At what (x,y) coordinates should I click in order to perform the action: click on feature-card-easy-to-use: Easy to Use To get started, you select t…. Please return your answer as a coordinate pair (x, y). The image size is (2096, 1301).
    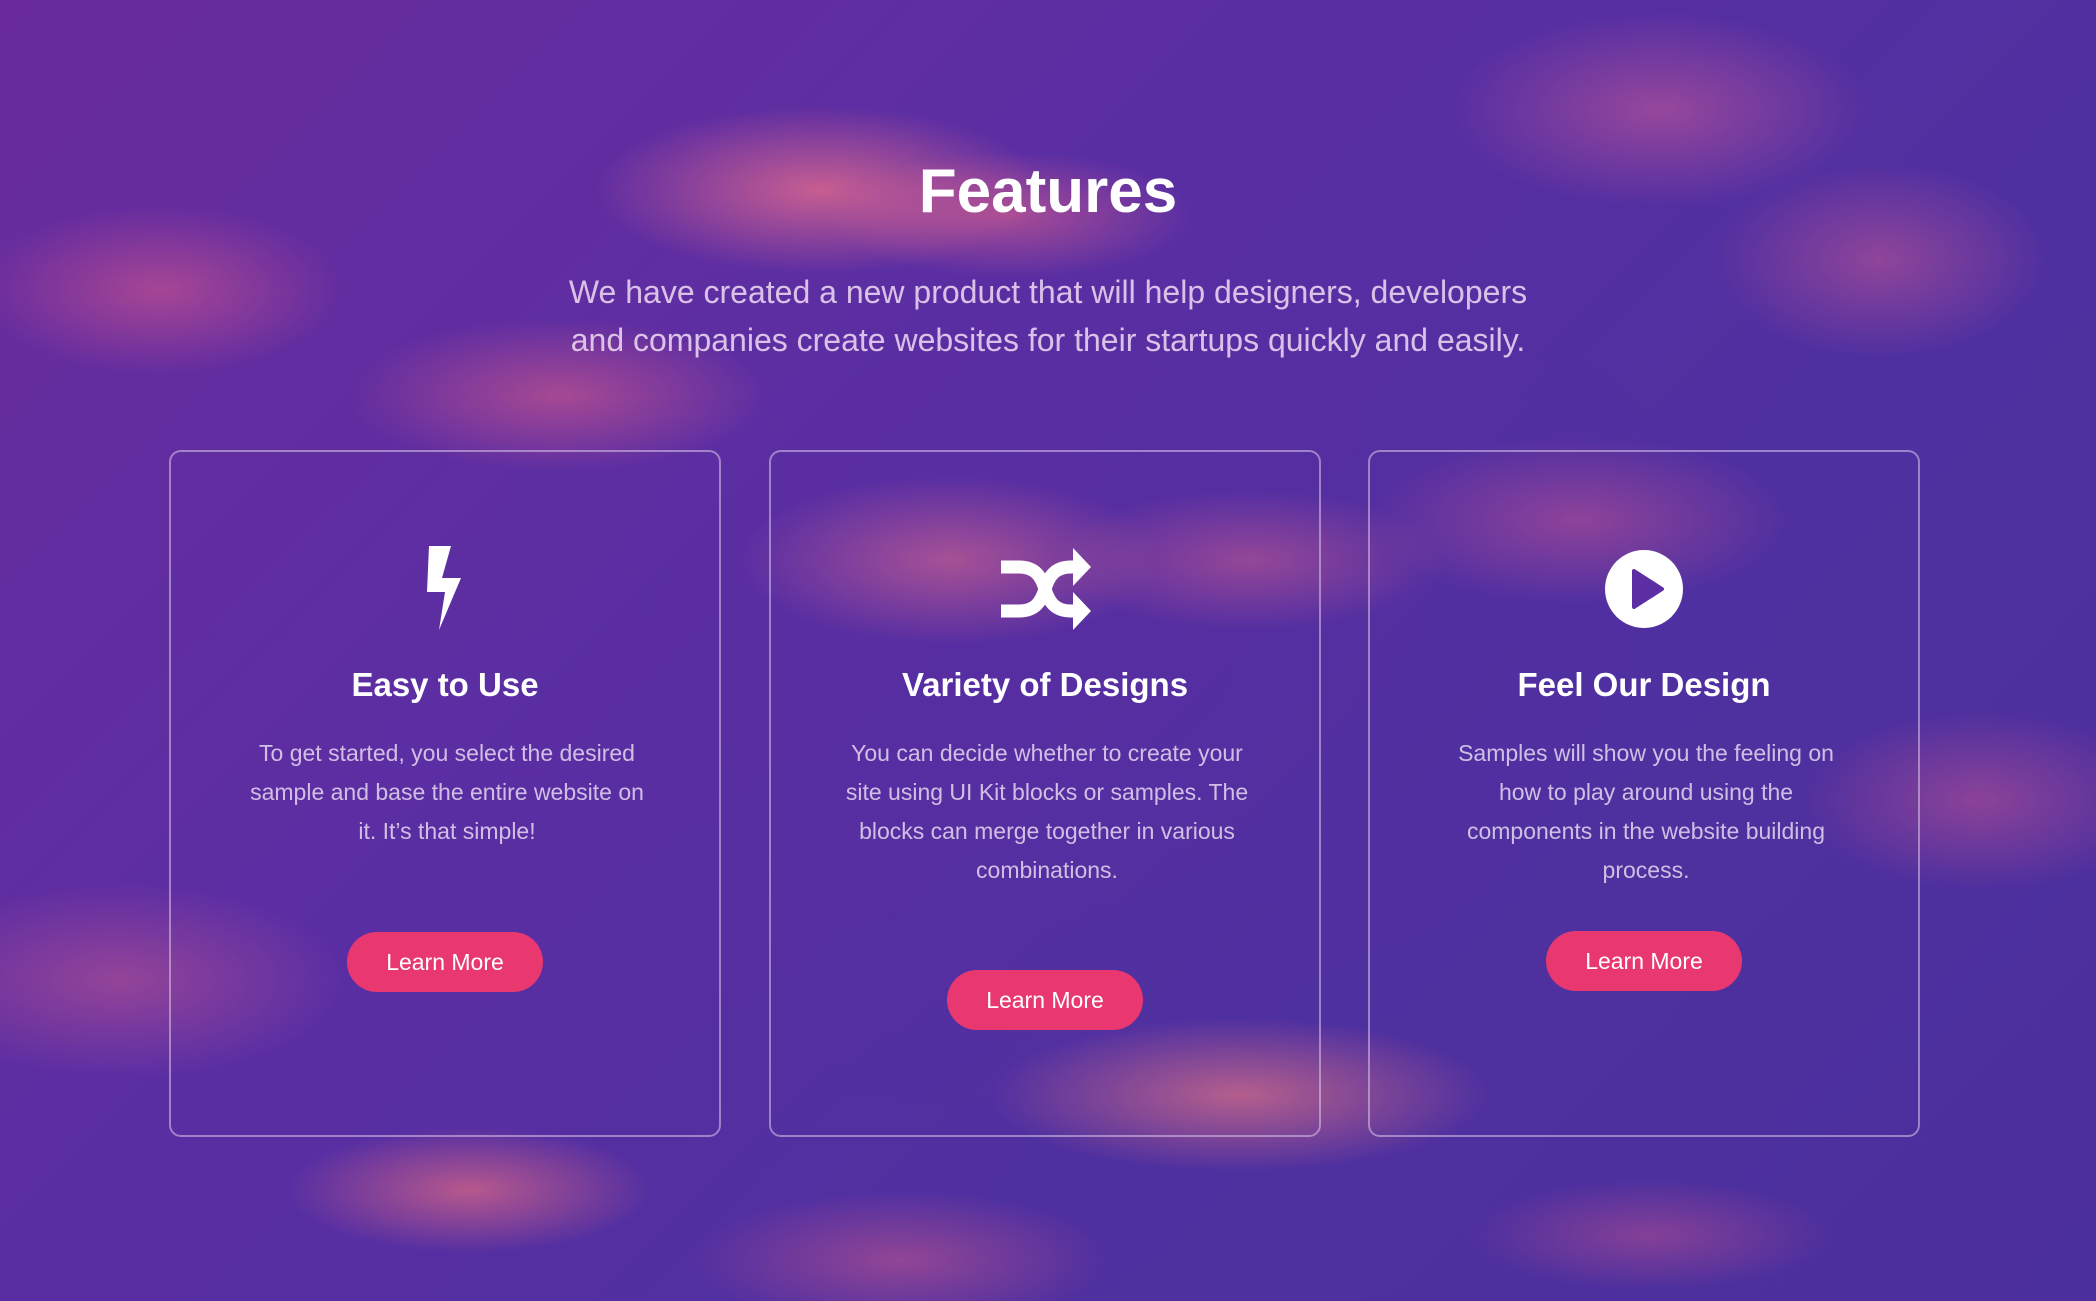
    Looking at the image, I should click on (445, 793).